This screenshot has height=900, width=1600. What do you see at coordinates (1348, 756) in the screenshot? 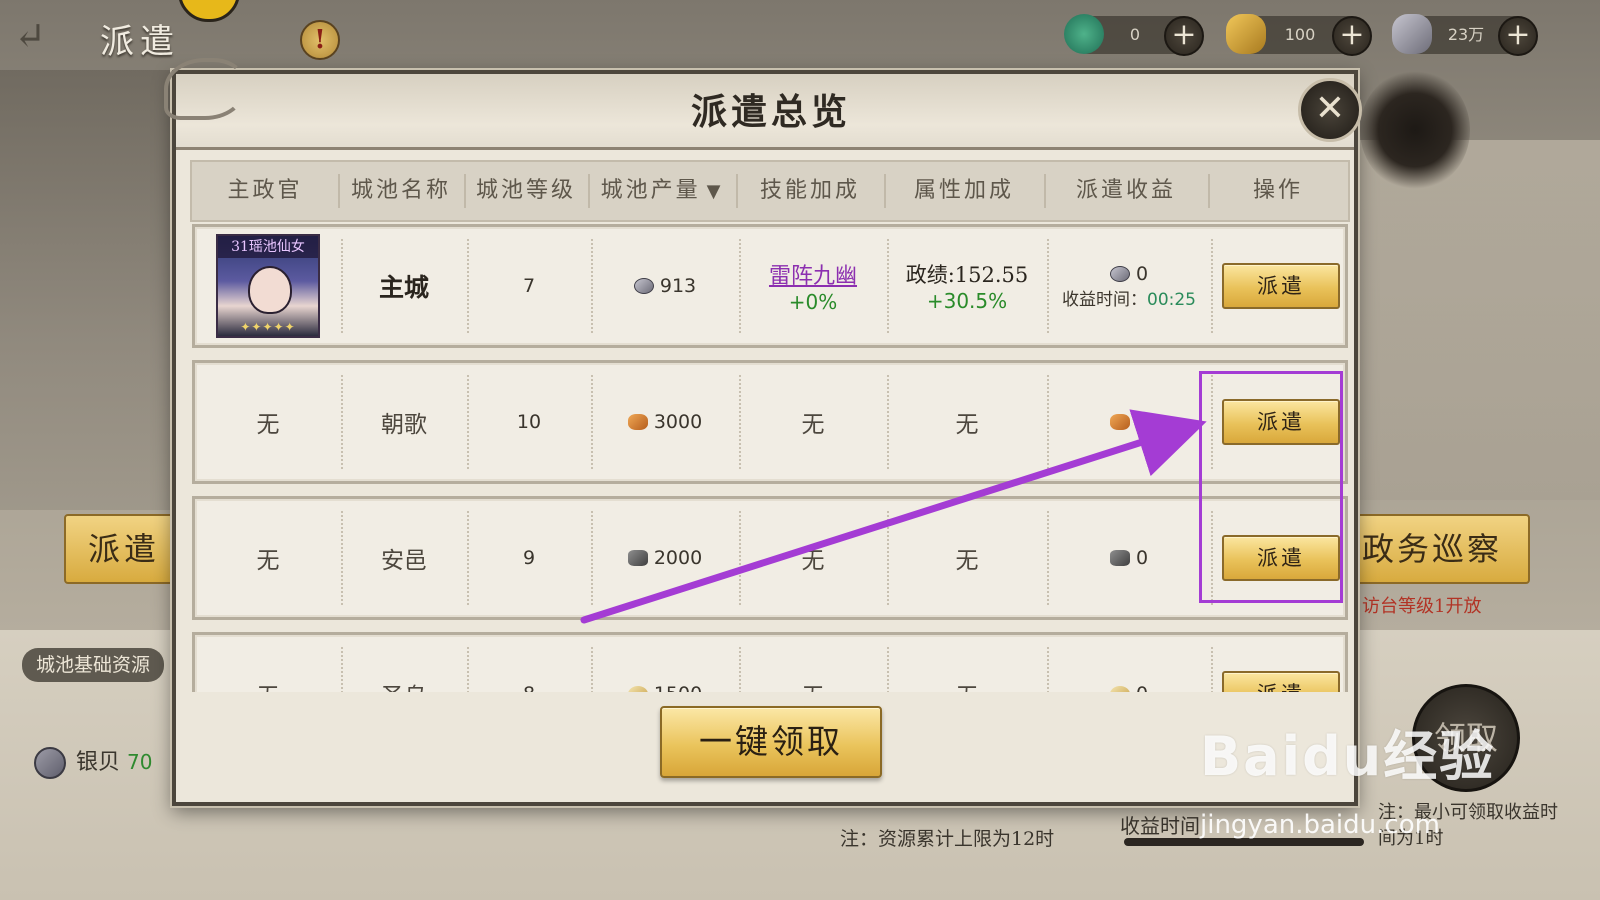
I see `watermark-brand: Baidu经验` at bounding box center [1348, 756].